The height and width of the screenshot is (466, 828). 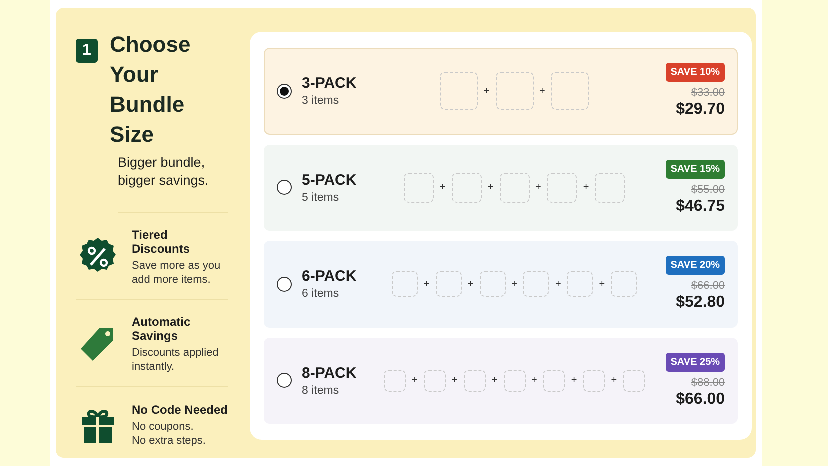 I want to click on feature-description: No coupons., so click(x=163, y=427).